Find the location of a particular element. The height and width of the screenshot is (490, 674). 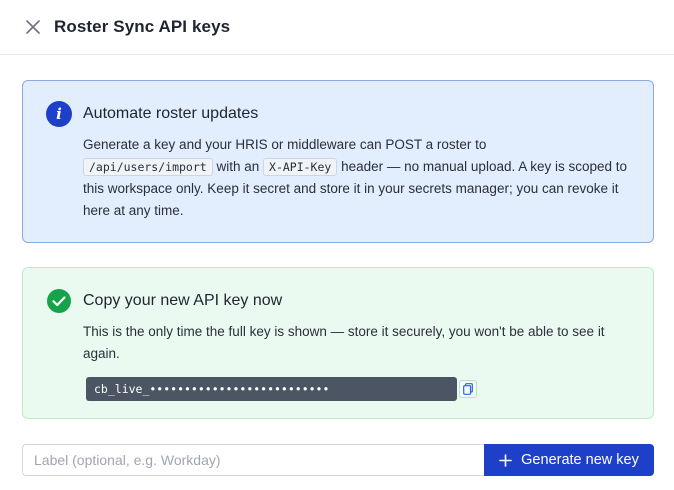

info-heading: Automate roster updates is located at coordinates (171, 113).